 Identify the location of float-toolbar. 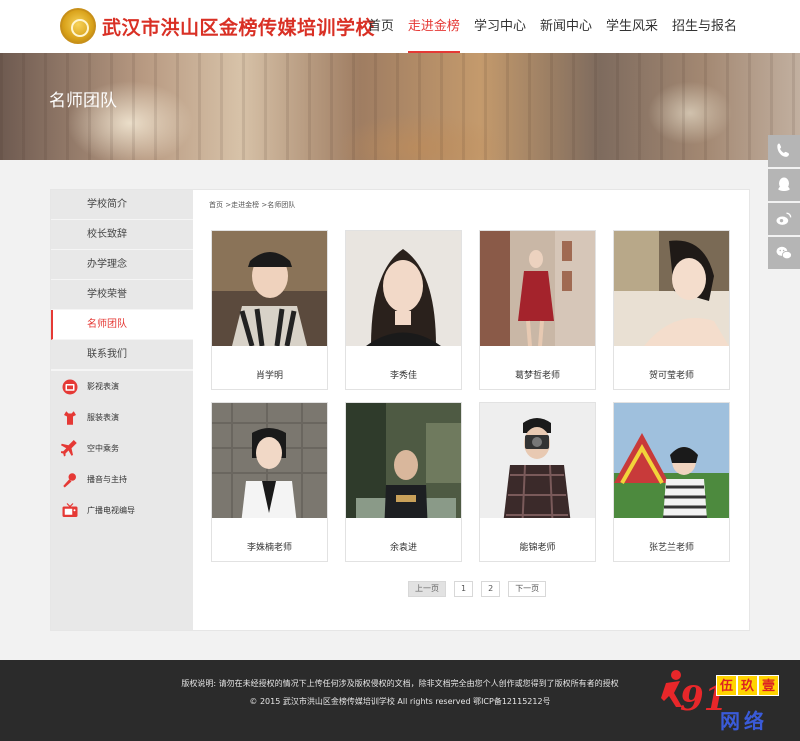
(784, 203).